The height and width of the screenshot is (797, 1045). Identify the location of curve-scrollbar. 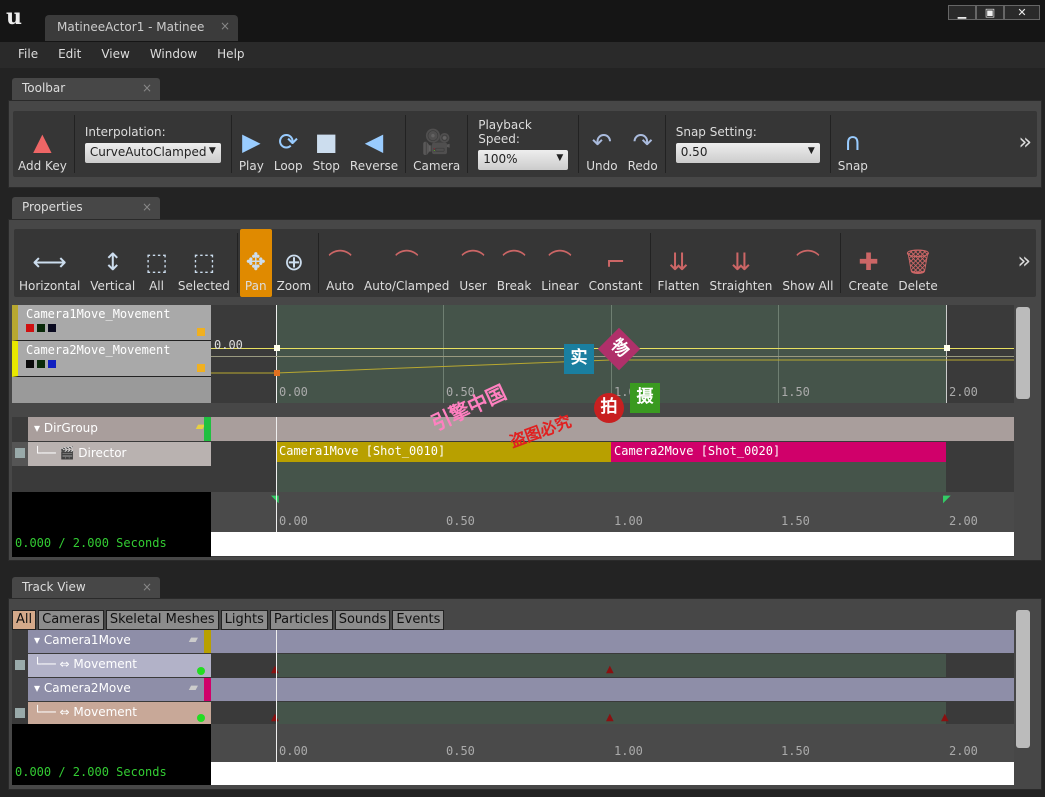
(1023, 353).